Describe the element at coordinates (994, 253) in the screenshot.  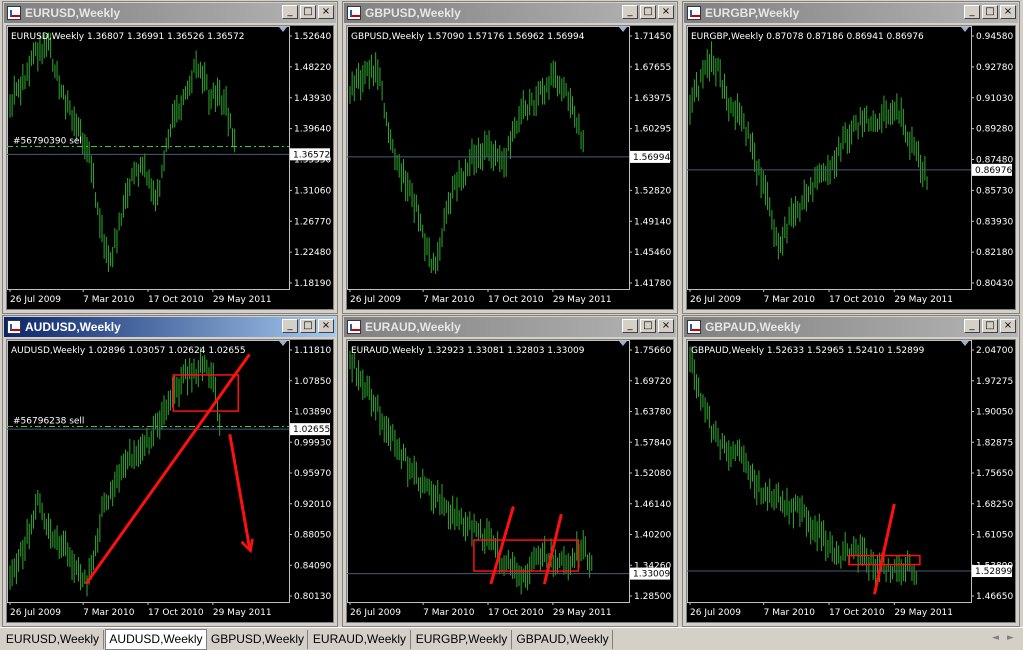
I see `price-label: 0.82180` at that location.